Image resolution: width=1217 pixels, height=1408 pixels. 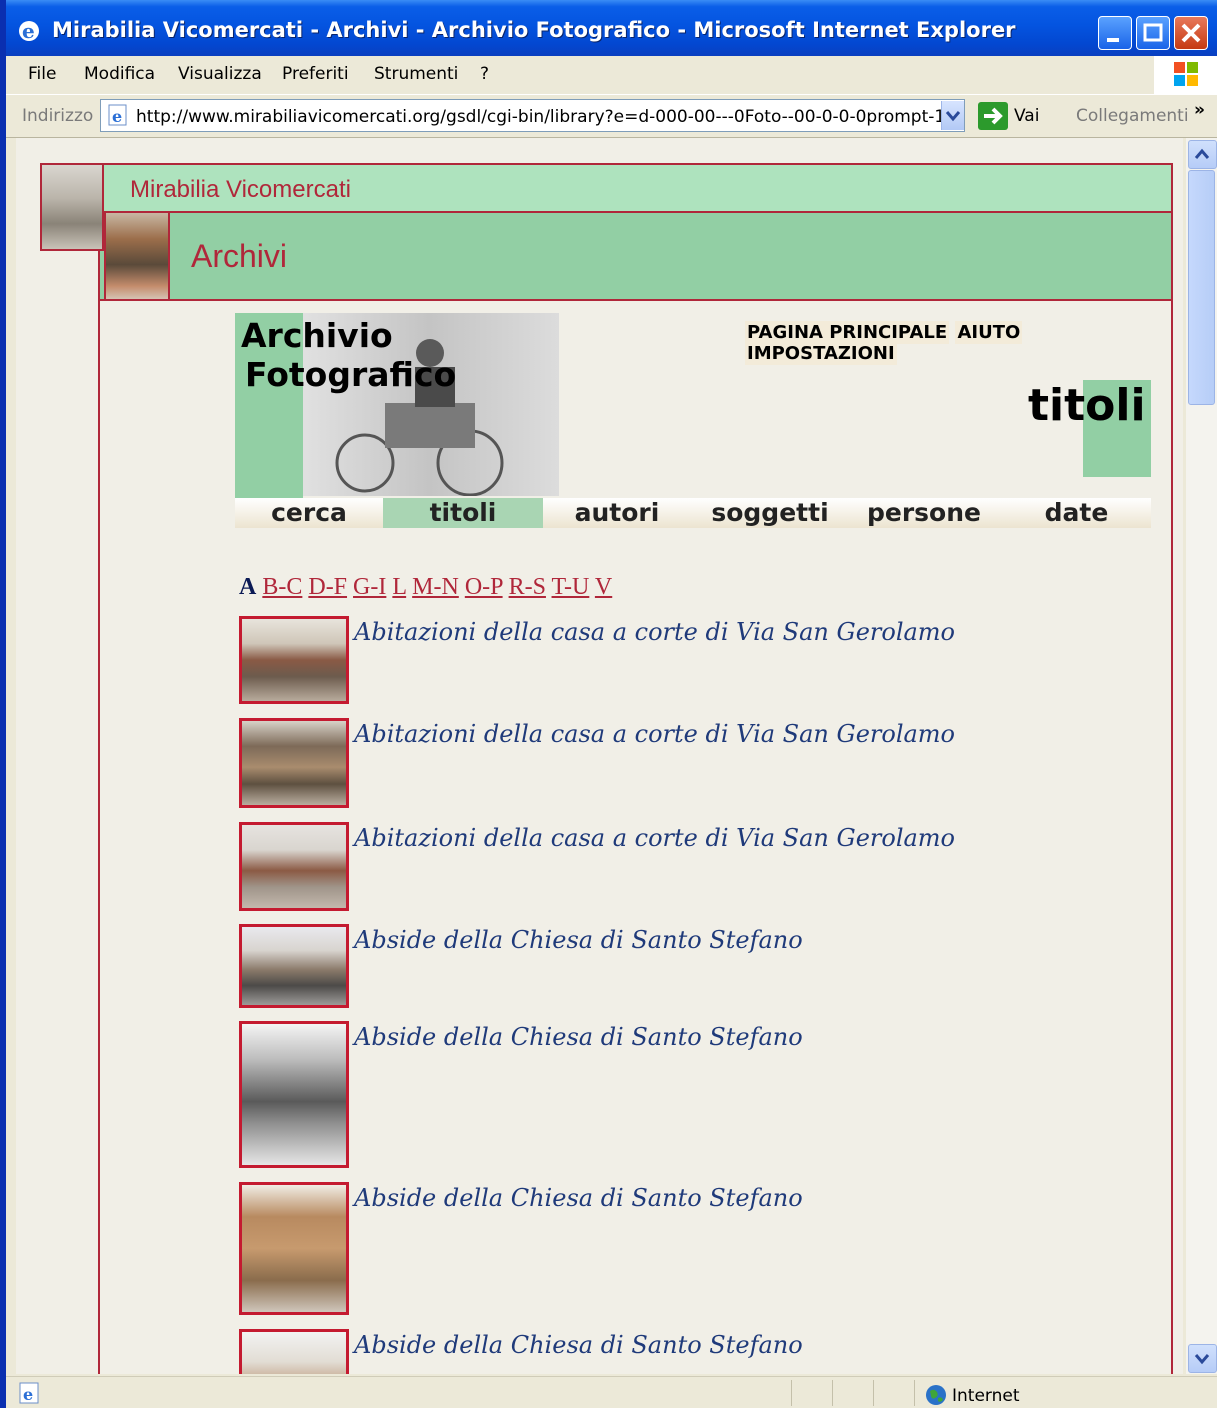 I want to click on menu-preferiti: Preferiti, so click(x=315, y=74).